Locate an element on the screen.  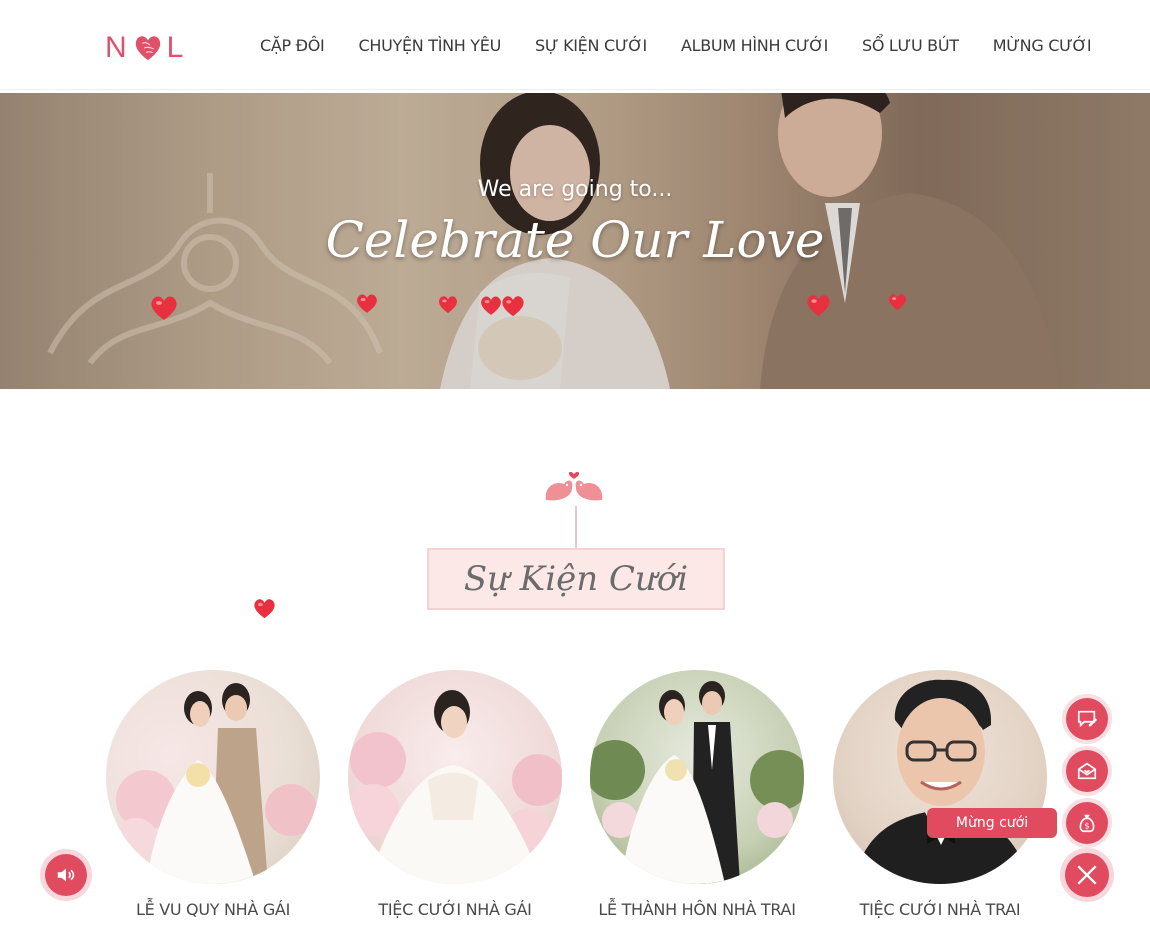
event-card: TIỆC CƯỚI NHÀ TRAI is located at coordinates (940, 794).